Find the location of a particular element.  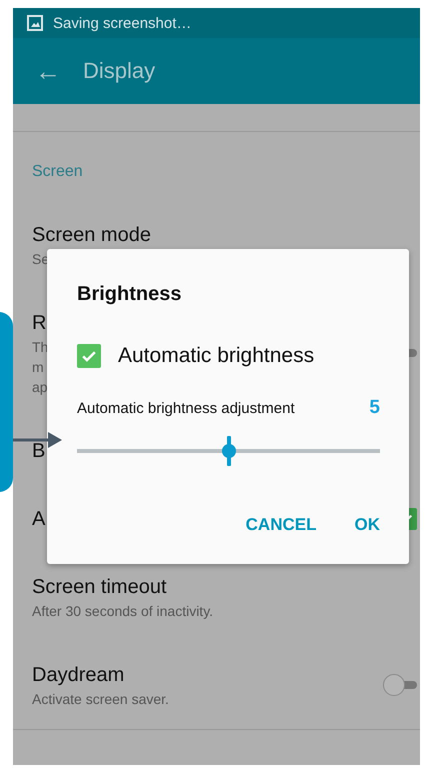

slider-thumb is located at coordinates (229, 451).